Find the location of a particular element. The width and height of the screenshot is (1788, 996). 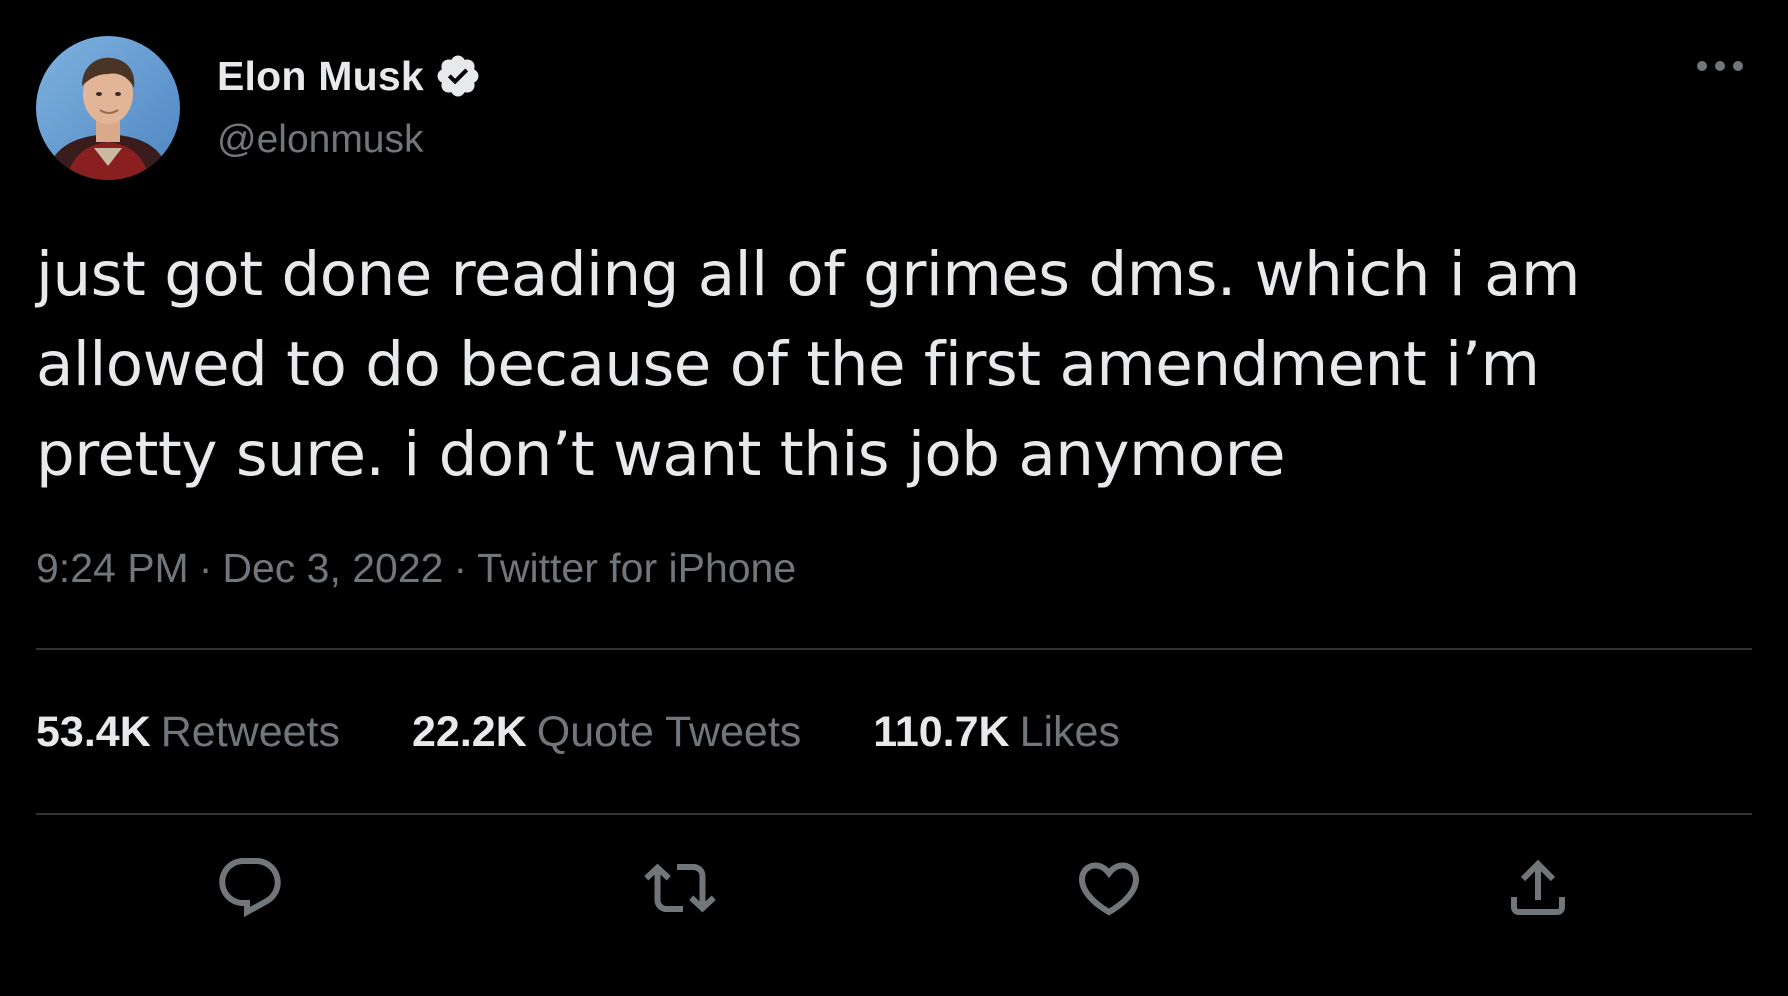

author-display-name: Elon Musk is located at coordinates (320, 76).